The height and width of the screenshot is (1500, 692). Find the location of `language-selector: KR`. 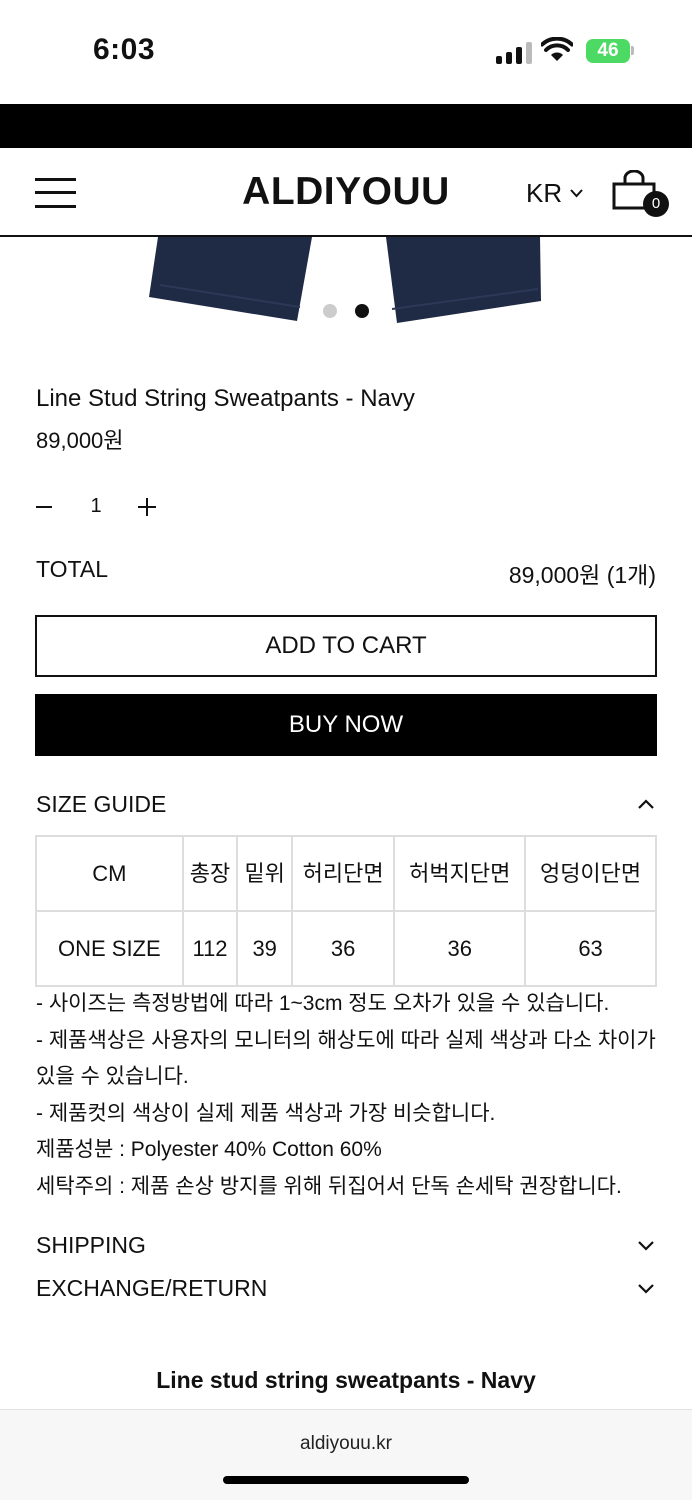

language-selector: KR is located at coordinates (554, 193).